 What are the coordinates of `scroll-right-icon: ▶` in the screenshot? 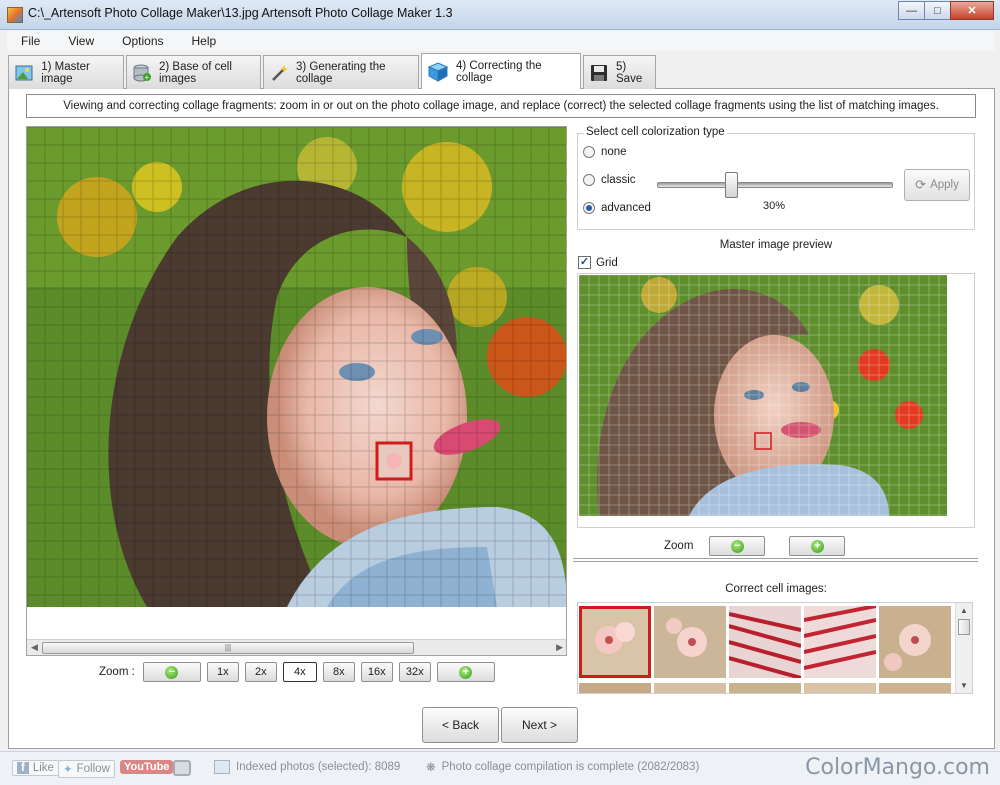 It's located at (559, 647).